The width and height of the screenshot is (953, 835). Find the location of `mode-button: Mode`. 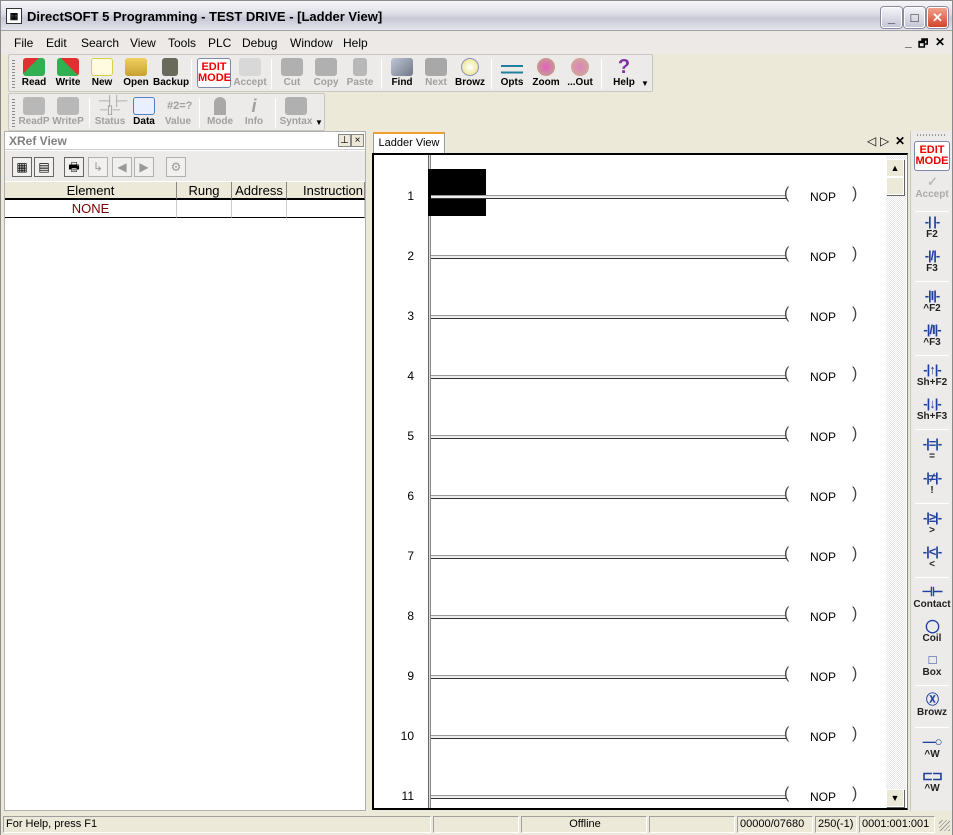

mode-button: Mode is located at coordinates (220, 113).